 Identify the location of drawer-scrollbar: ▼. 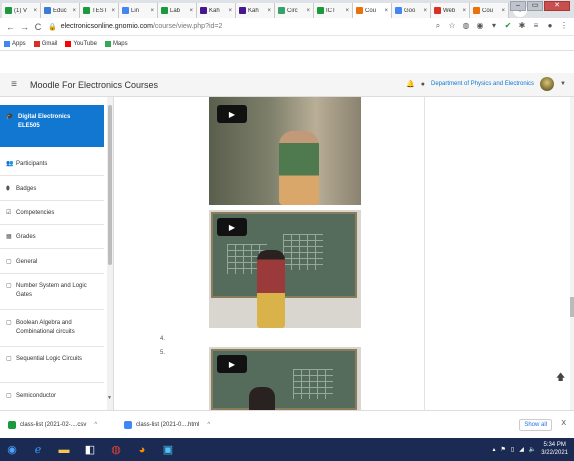
(110, 253).